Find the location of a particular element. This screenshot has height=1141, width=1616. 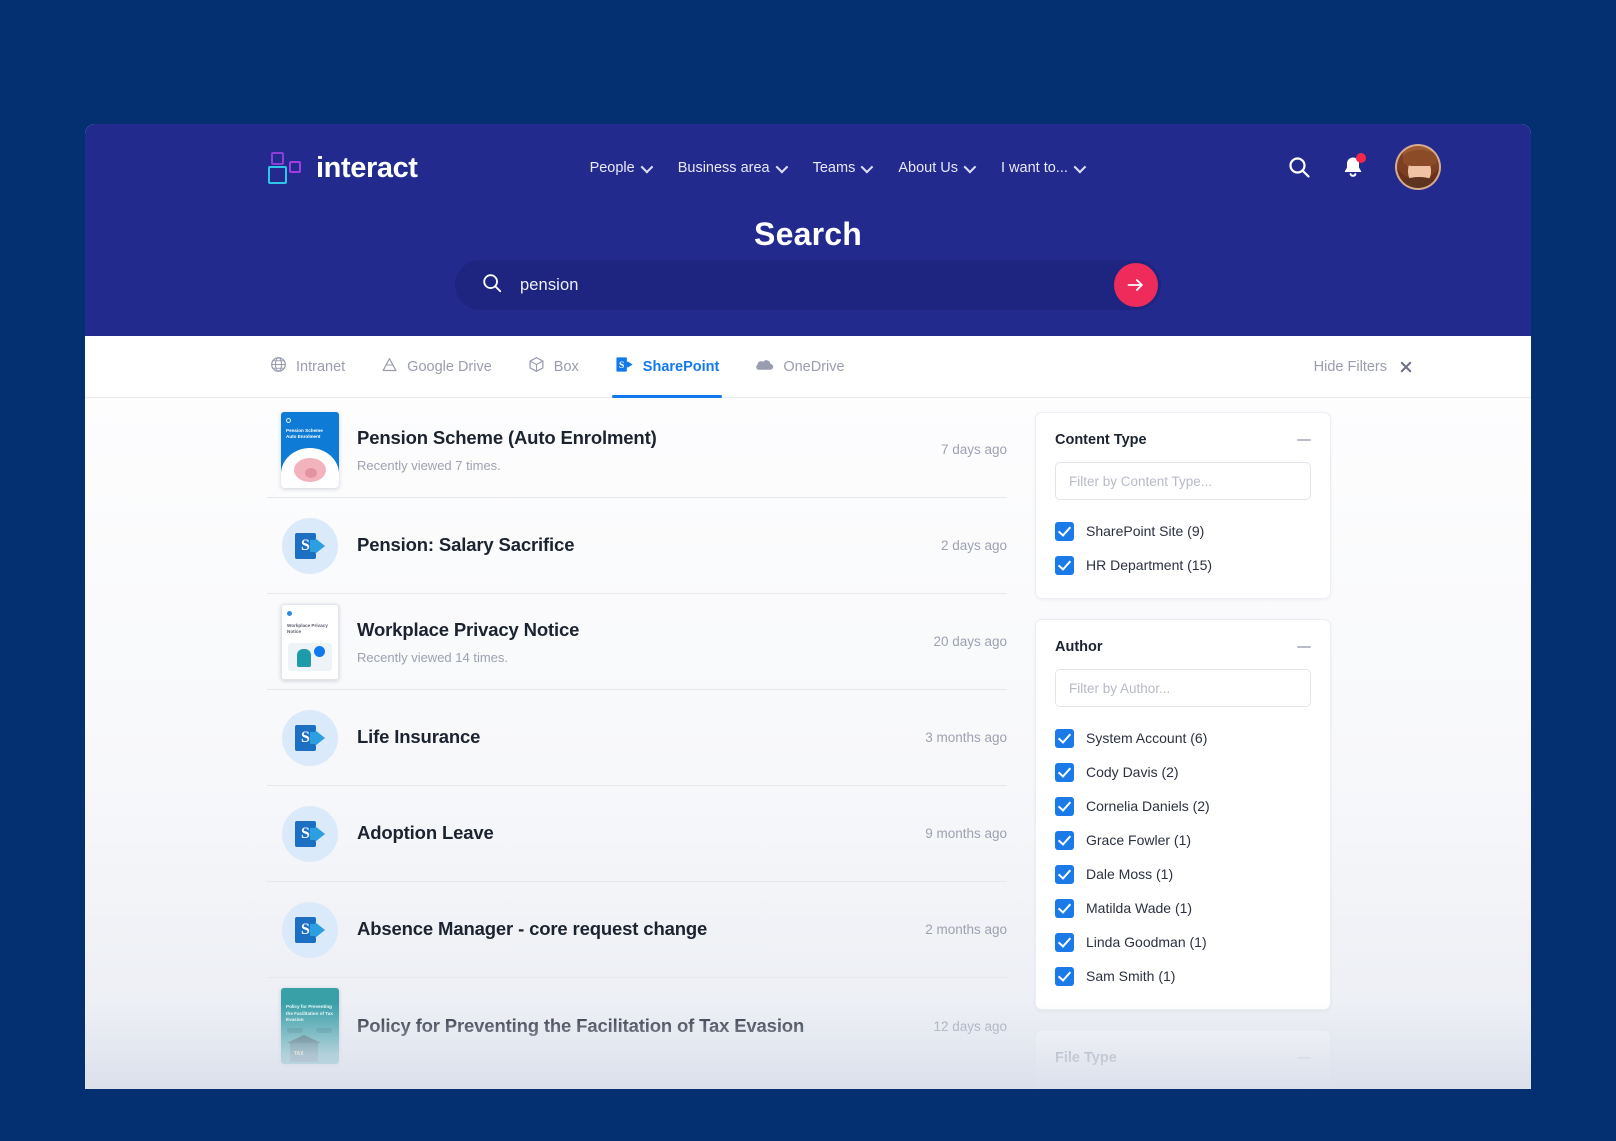

filter-option-label: Linda Goodman (1) is located at coordinates (1146, 942).